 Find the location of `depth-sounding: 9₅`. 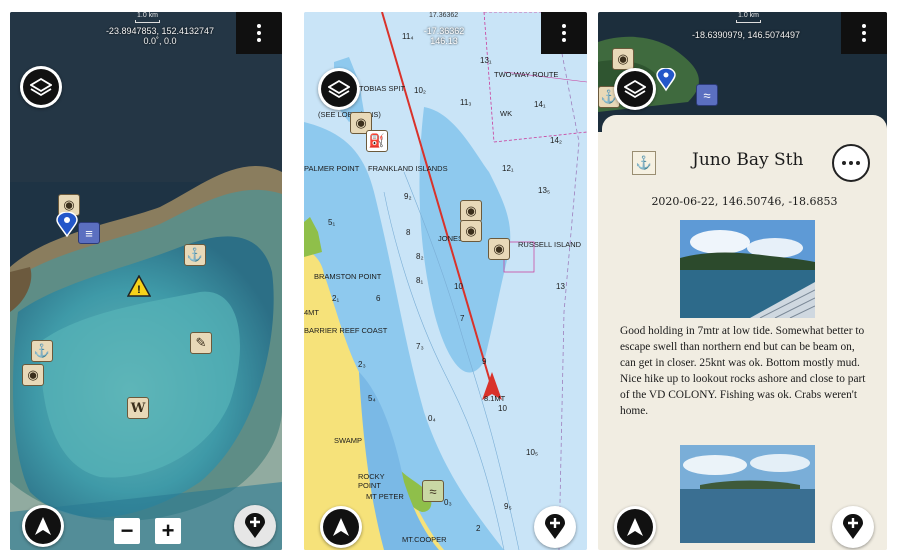

depth-sounding: 9₅ is located at coordinates (508, 506).